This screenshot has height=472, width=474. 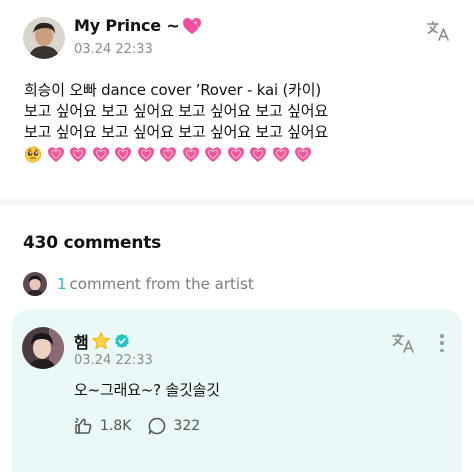 I want to click on artist-comment-count: 1, so click(x=62, y=284).